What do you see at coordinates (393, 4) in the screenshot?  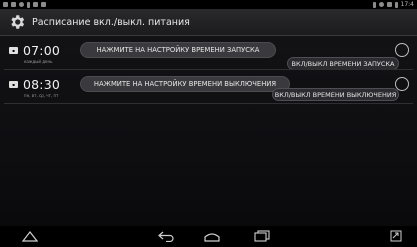 I see `system-icons: 17:4` at bounding box center [393, 4].